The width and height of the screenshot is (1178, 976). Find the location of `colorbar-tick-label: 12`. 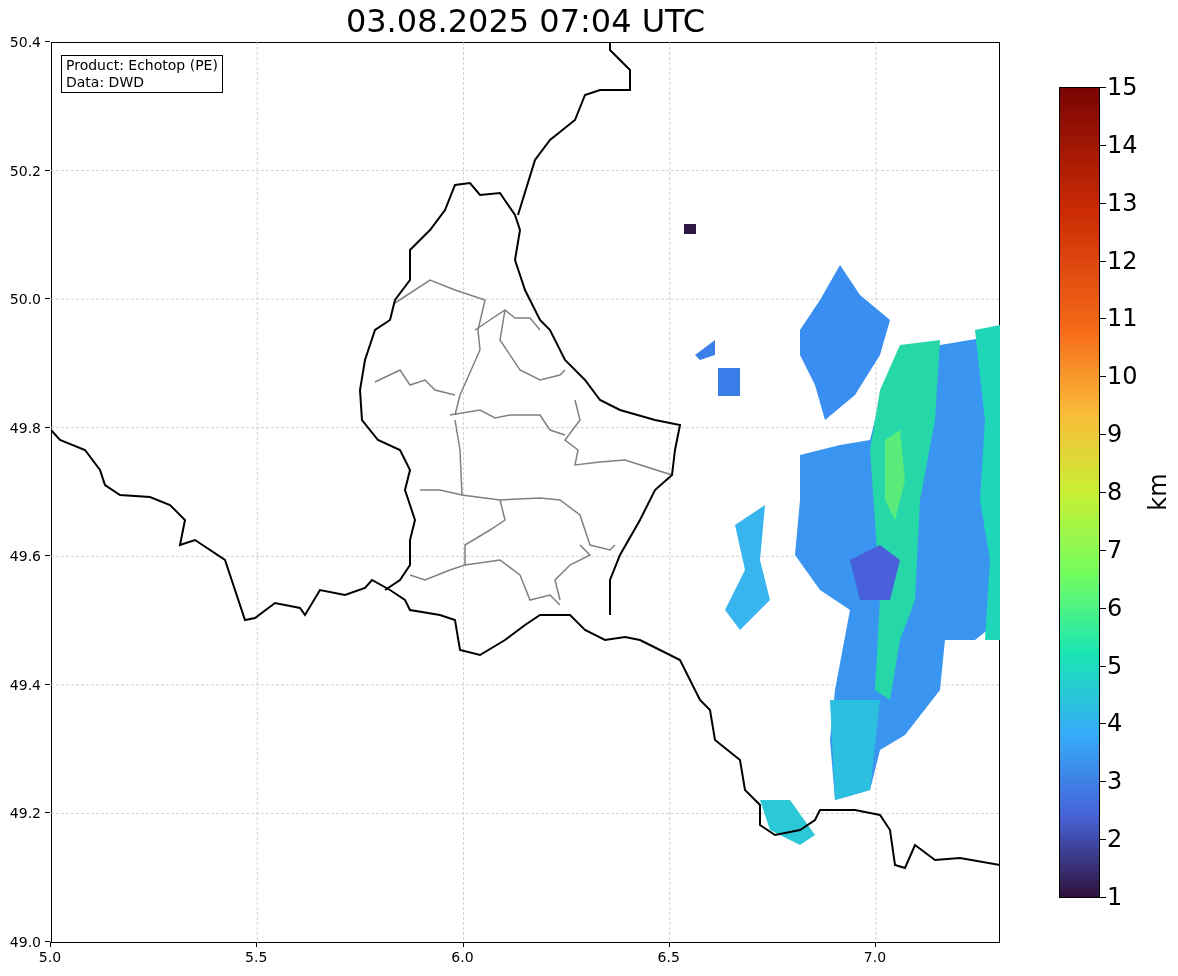

colorbar-tick-label: 12 is located at coordinates (1122, 260).